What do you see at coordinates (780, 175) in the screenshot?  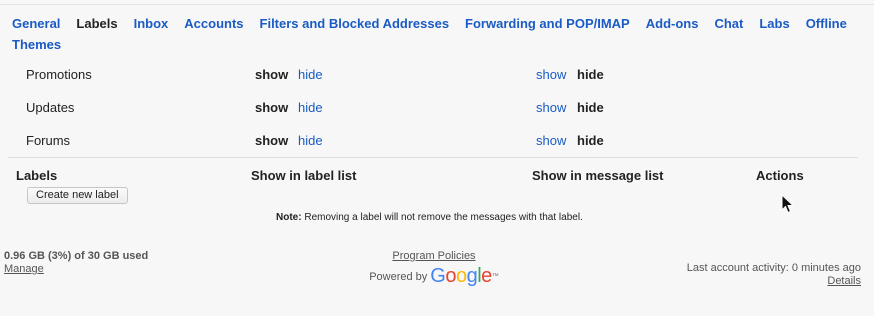 I see `actions-header: Actions` at bounding box center [780, 175].